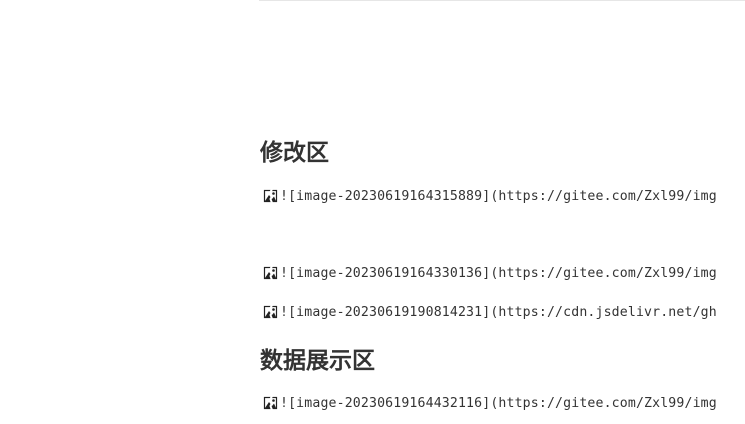  Describe the element at coordinates (317, 361) in the screenshot. I see `section-heading-data-display: 数据展示区` at that location.